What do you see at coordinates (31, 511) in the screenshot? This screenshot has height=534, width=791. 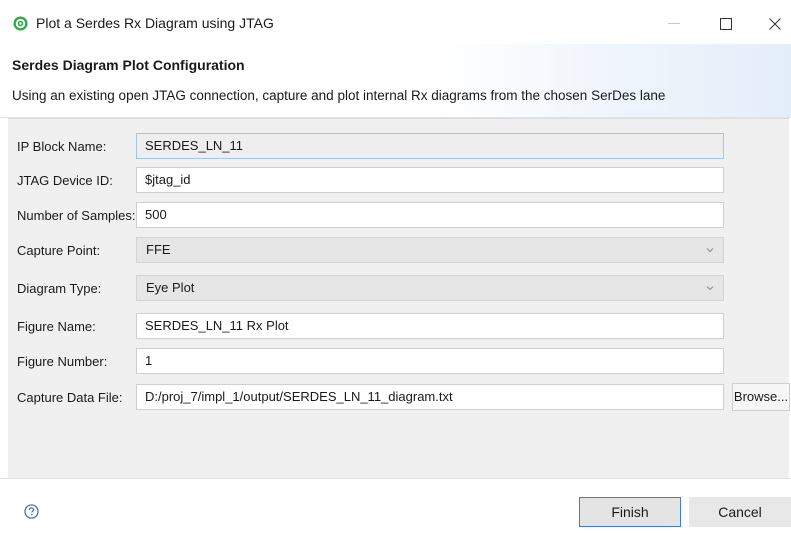 I see `help-icon` at bounding box center [31, 511].